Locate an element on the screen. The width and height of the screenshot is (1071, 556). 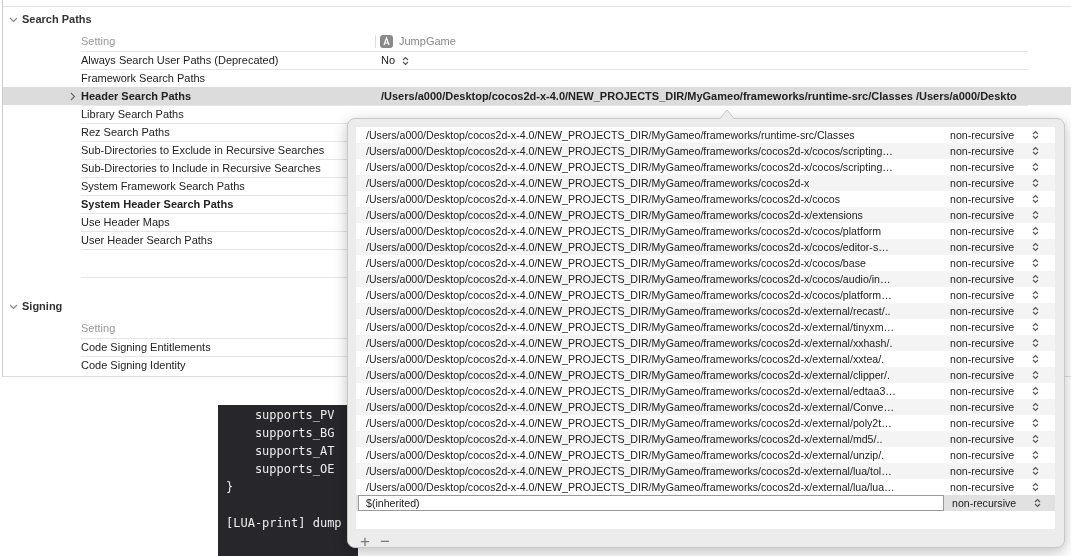
path-row: /Users/a000/Desktop/cocos2d-x-4.0/NEW_PROJECTS_DIR/MyGameo/frameworks/cocos2d-x/external/clipper/. non-recursive is located at coordinates (705, 375).